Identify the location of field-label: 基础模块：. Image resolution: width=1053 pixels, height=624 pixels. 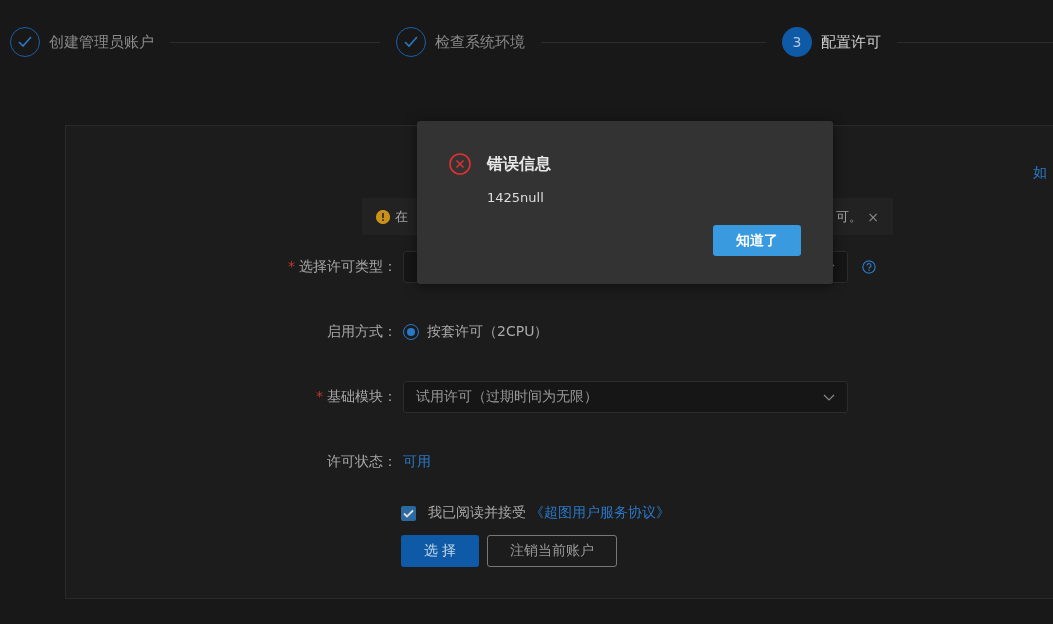
(362, 397).